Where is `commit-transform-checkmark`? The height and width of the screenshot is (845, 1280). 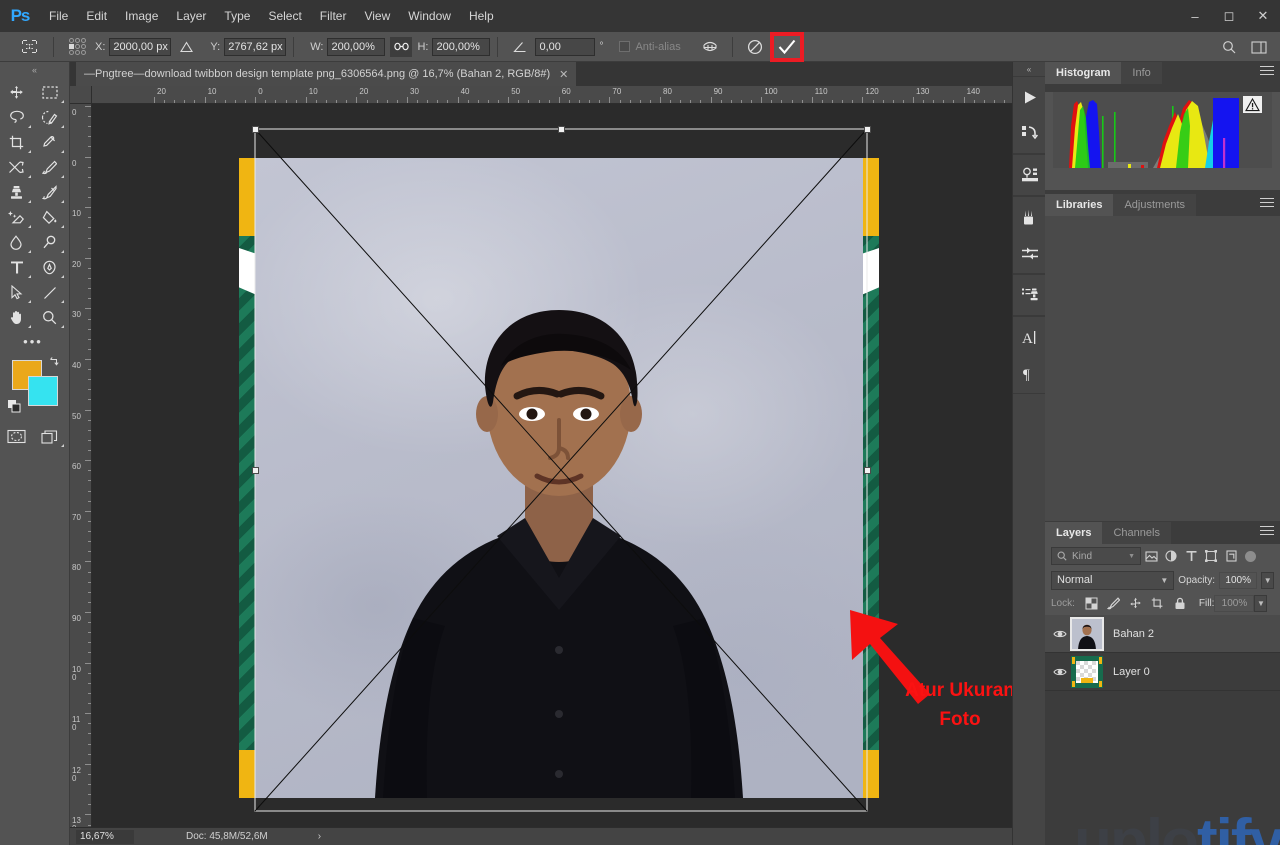
commit-transform-checkmark is located at coordinates (786, 46).